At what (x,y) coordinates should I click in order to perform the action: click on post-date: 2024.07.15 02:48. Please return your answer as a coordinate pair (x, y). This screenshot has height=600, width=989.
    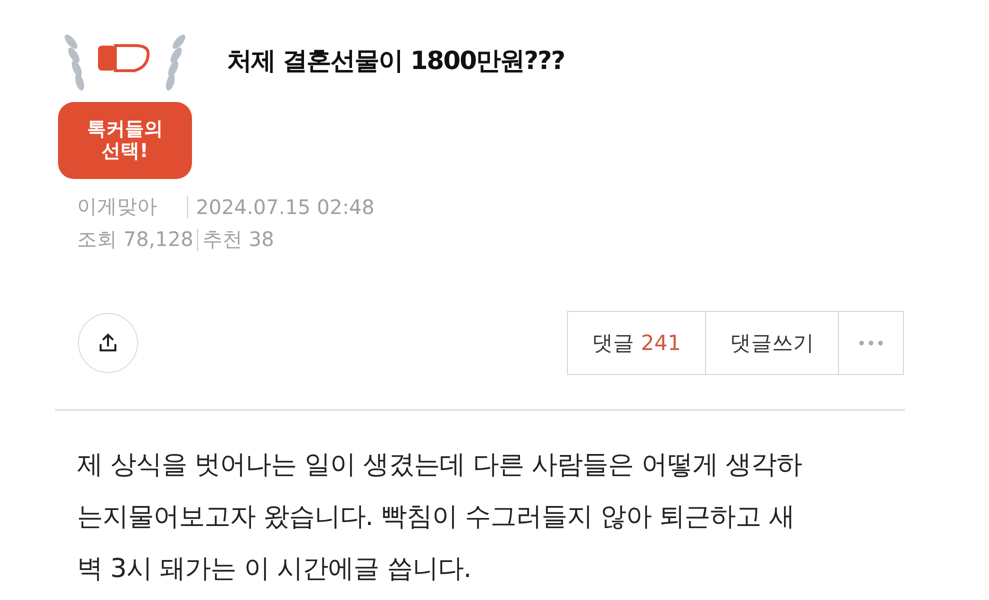
    Looking at the image, I should click on (285, 206).